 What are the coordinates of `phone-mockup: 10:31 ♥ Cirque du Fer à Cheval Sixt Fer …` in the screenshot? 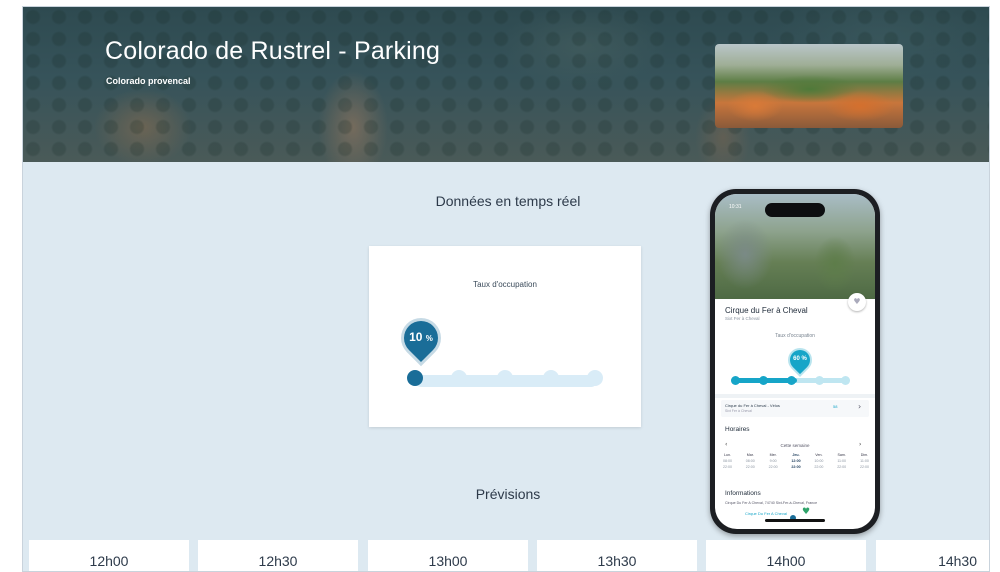 It's located at (795, 361).